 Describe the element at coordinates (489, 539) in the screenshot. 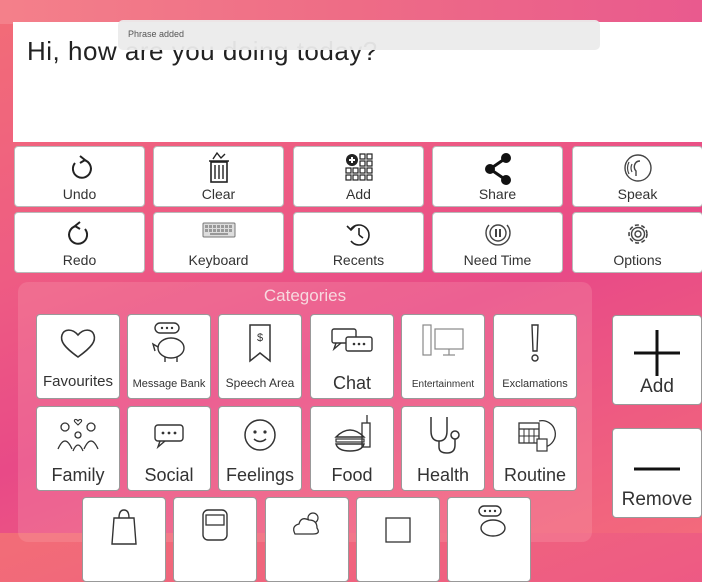

I see `category-money` at that location.